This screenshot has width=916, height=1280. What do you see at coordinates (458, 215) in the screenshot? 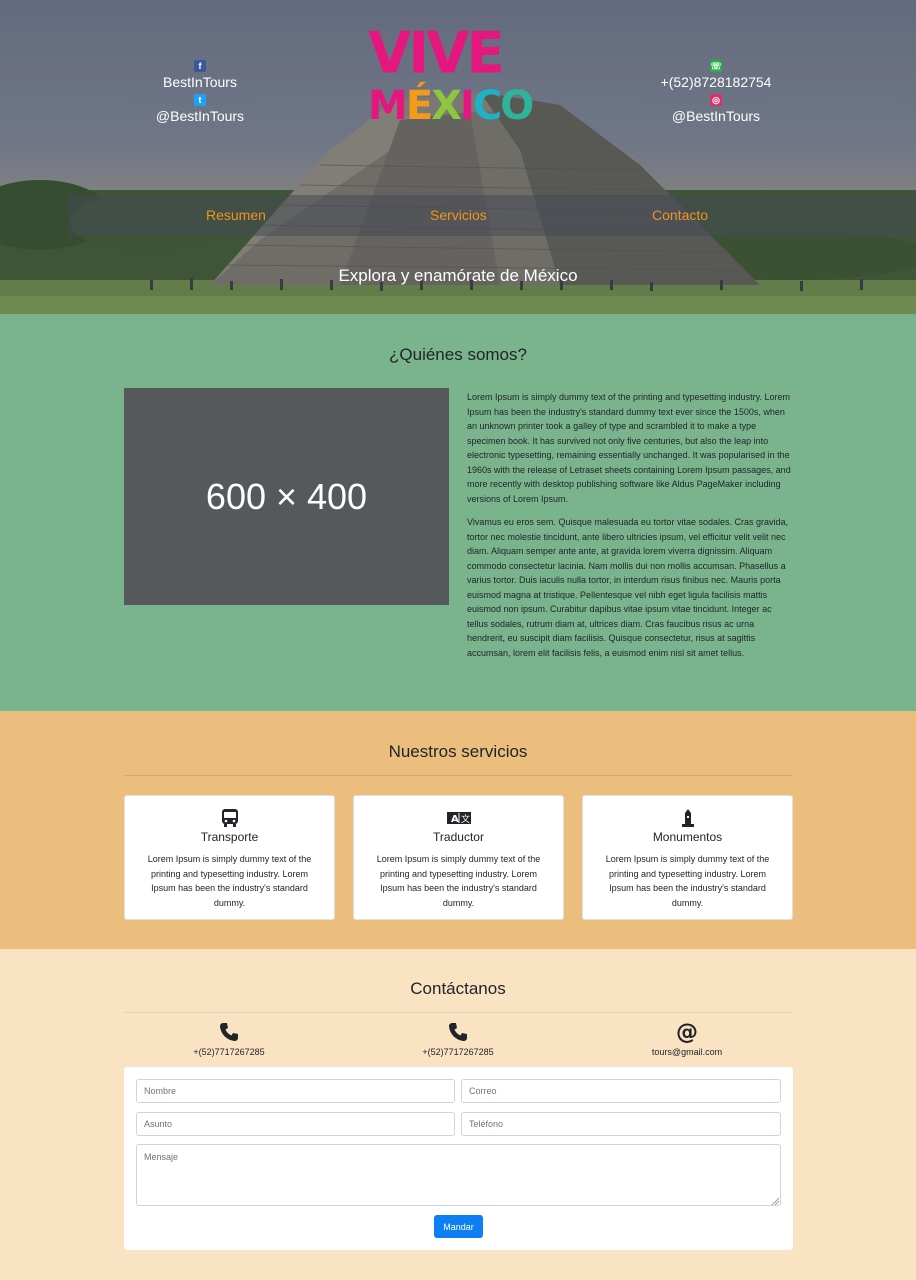
I see `nav-servicios: Servicios` at bounding box center [458, 215].